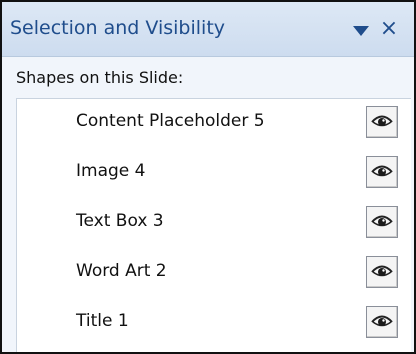 This screenshot has height=354, width=416. What do you see at coordinates (118, 28) in the screenshot?
I see `pane-title: Selection and Visibility` at bounding box center [118, 28].